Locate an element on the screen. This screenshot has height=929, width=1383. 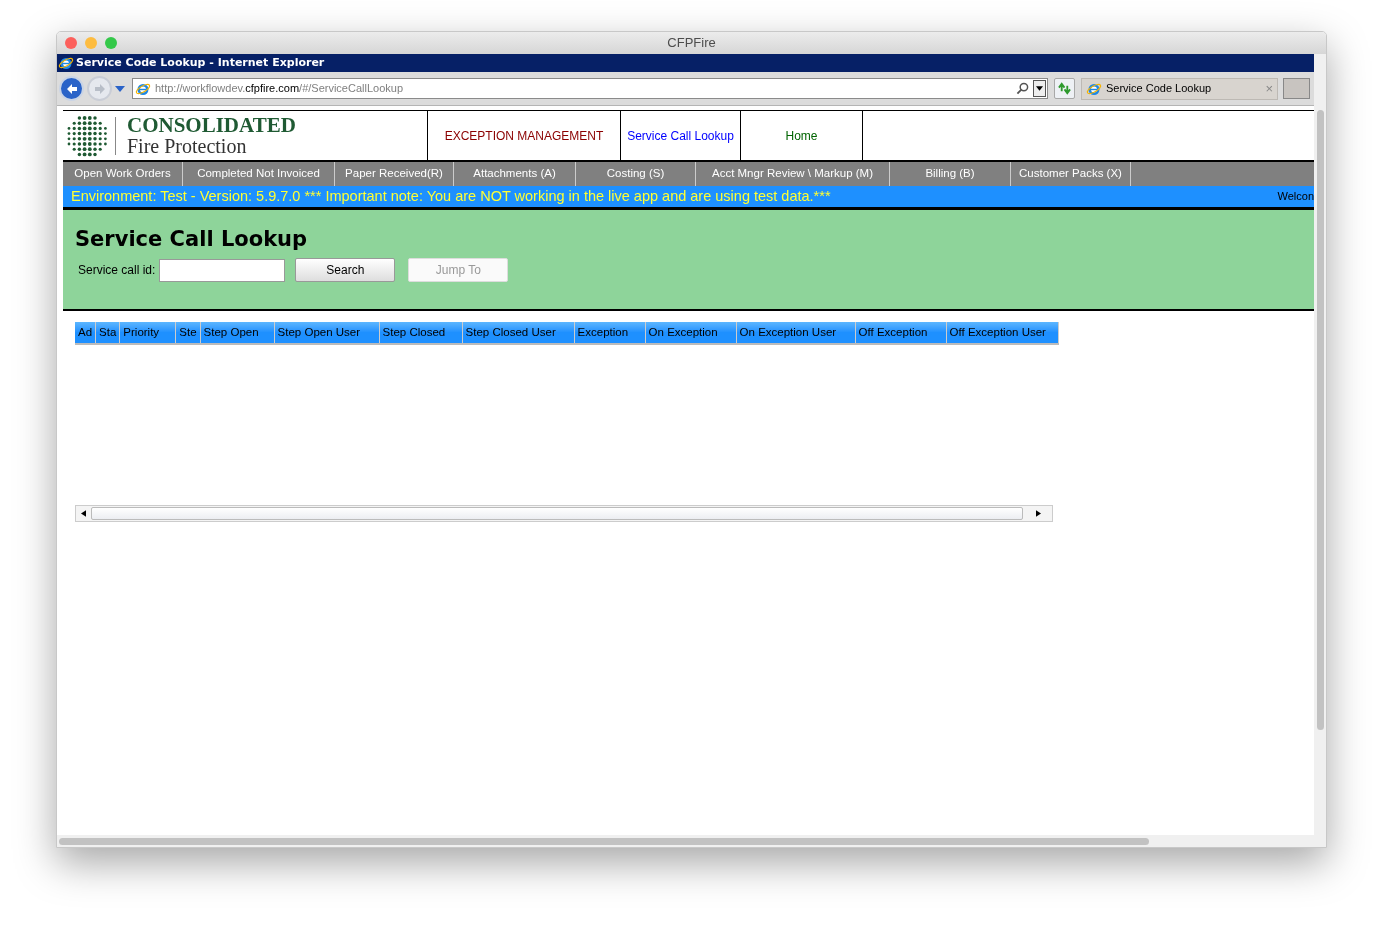
column-header: On Exception is located at coordinates (691, 332).